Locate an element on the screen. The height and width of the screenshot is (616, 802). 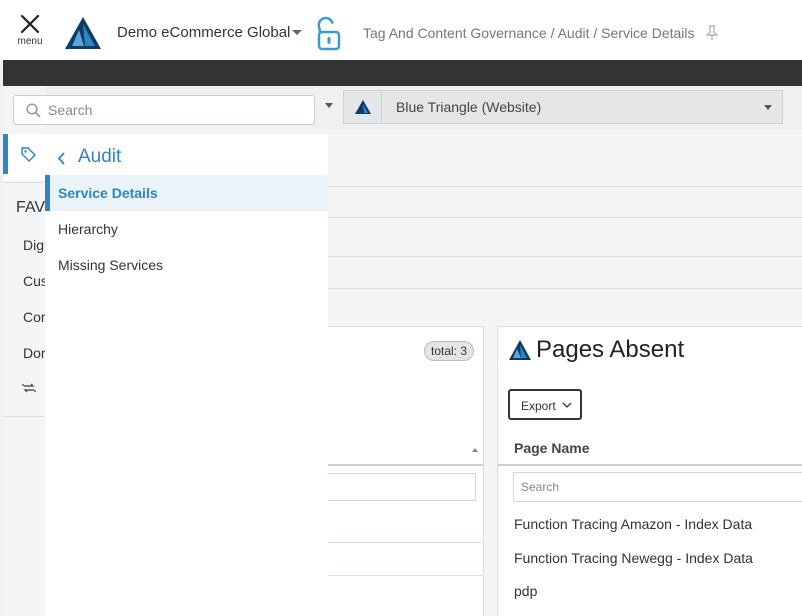
table-row: Function Tracing Amazon - Index Data is located at coordinates (633, 524).